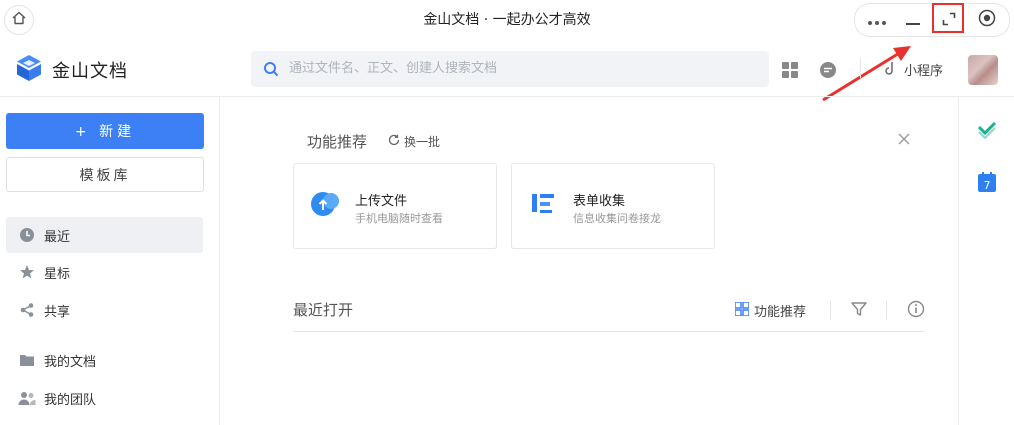 The image size is (1014, 425). I want to click on card-title: 表单收集, so click(599, 201).